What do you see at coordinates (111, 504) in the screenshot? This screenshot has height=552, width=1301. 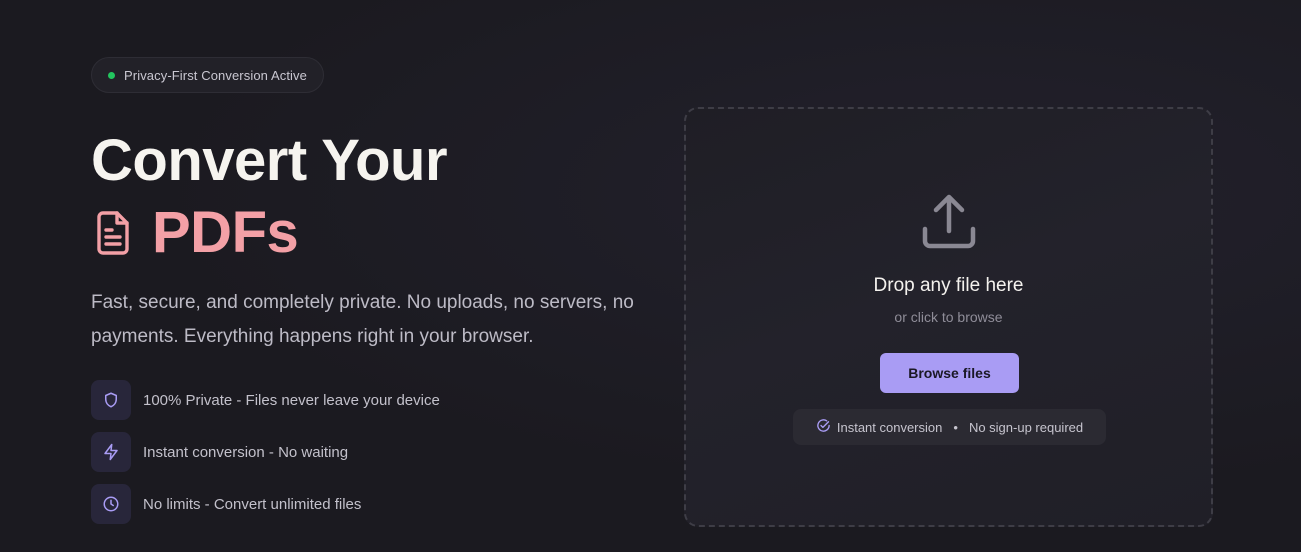 I see `clock-icon` at bounding box center [111, 504].